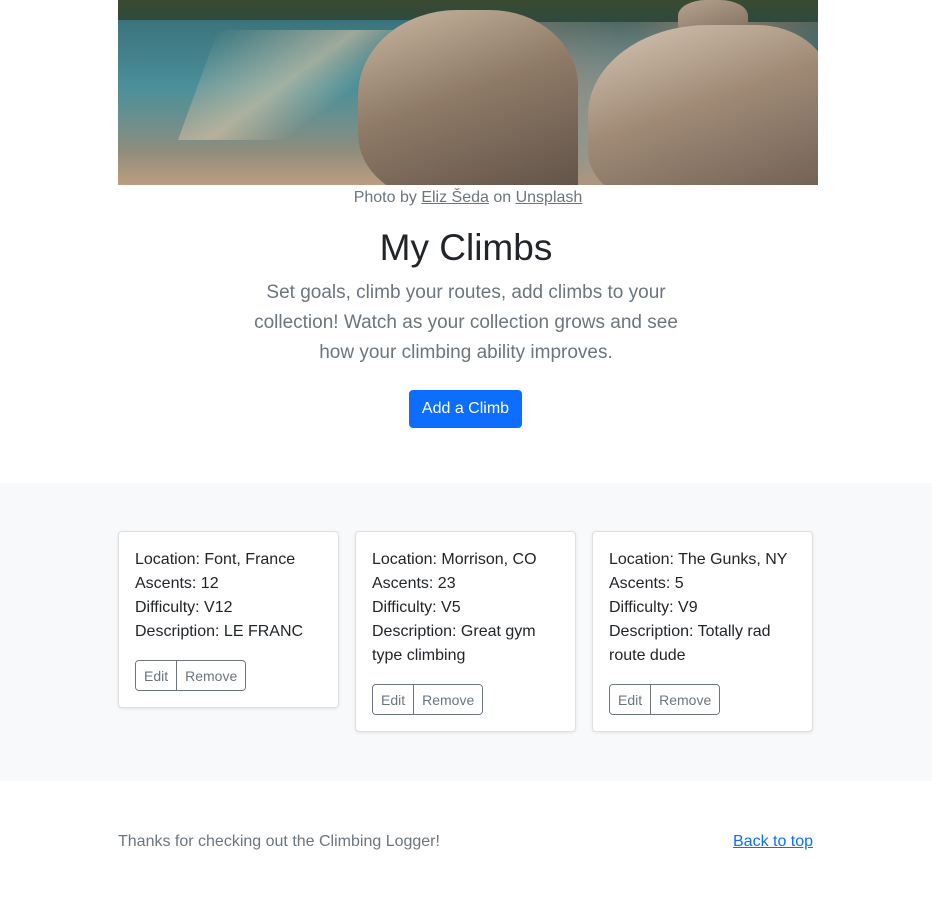 This screenshot has width=932, height=900. What do you see at coordinates (465, 409) in the screenshot?
I see `add-climb-button: Add a Climb` at bounding box center [465, 409].